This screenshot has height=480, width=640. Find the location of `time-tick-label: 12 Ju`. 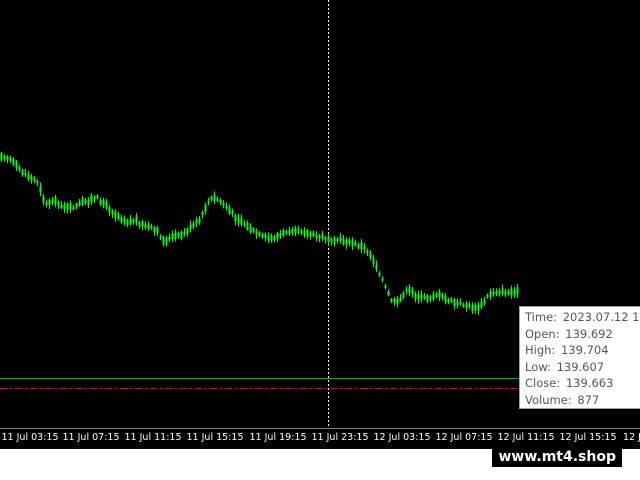

time-tick-label: 12 Ju is located at coordinates (631, 437).